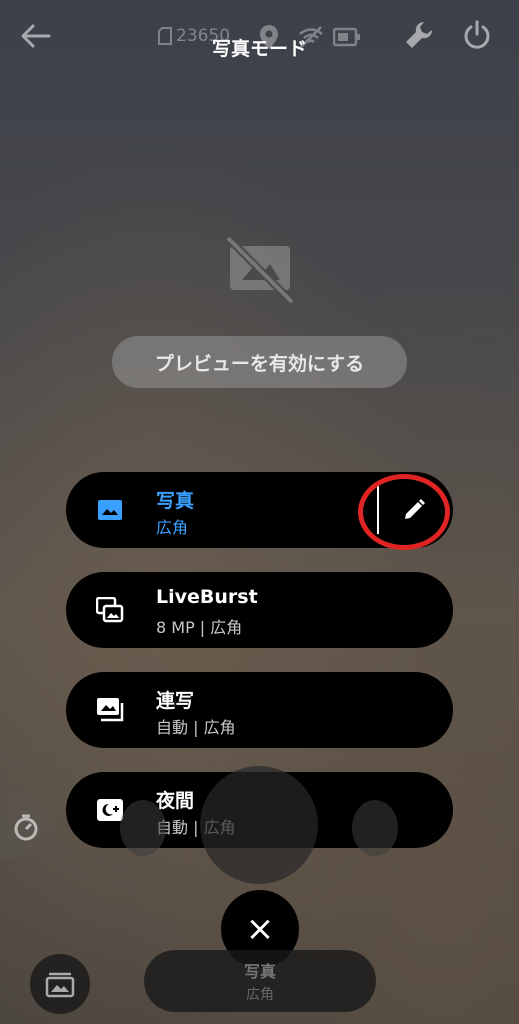  I want to click on settings-button, so click(419, 35).